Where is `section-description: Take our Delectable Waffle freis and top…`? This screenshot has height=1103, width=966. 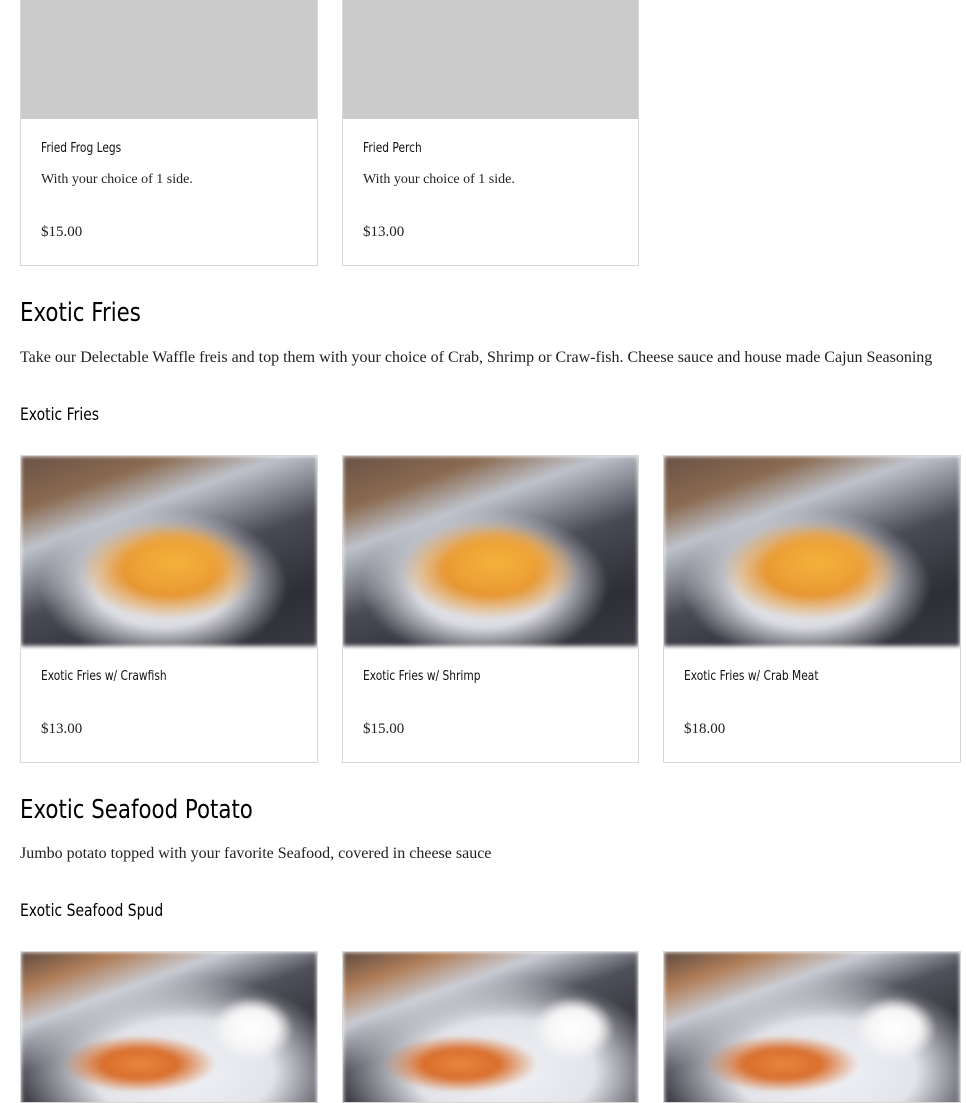 section-description: Take our Delectable Waffle freis and top… is located at coordinates (476, 357).